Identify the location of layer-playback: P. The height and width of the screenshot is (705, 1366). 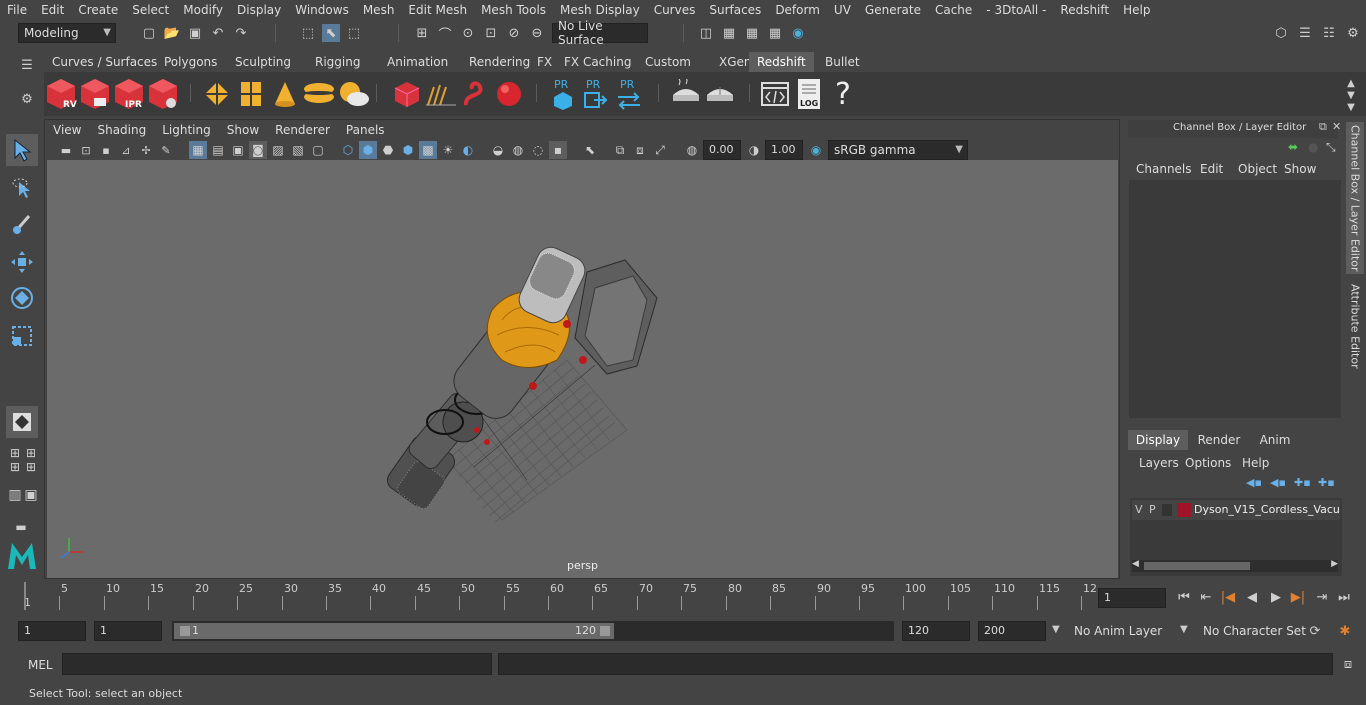
(1152, 509).